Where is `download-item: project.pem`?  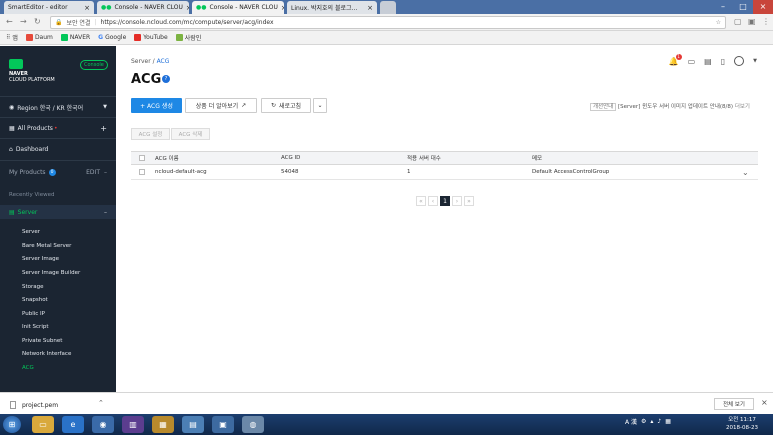 download-item: project.pem is located at coordinates (34, 405).